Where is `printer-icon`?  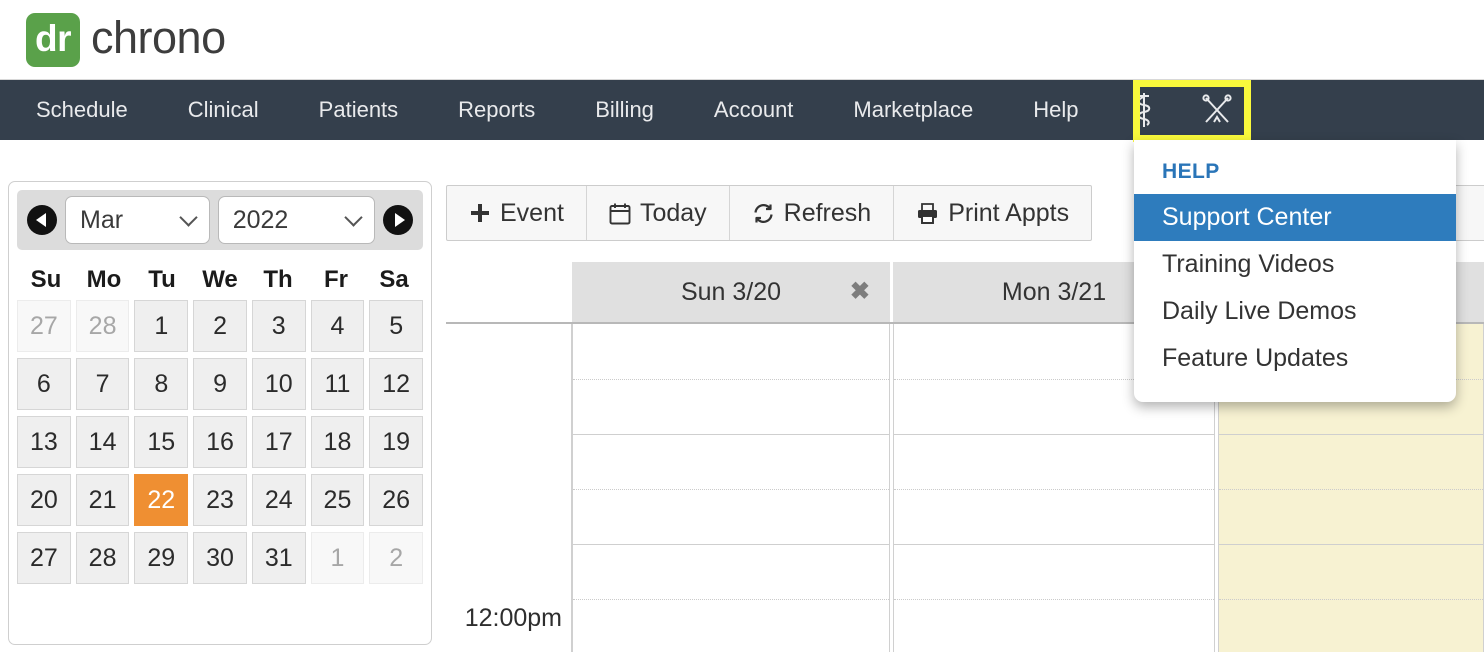
printer-icon is located at coordinates (927, 213).